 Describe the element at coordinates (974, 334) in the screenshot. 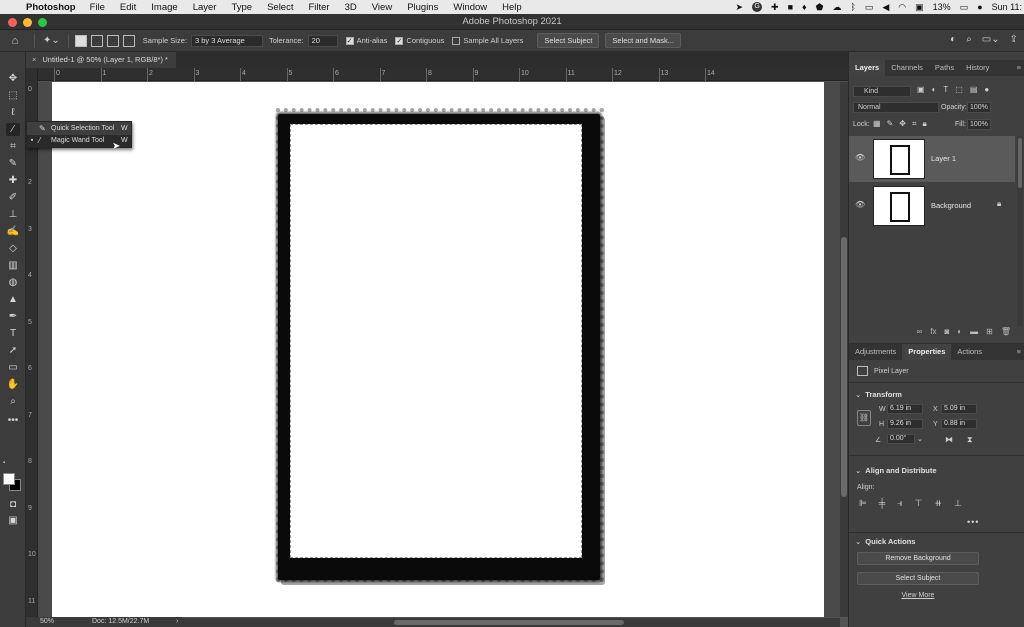

I see `new-group-icon: ▬` at that location.